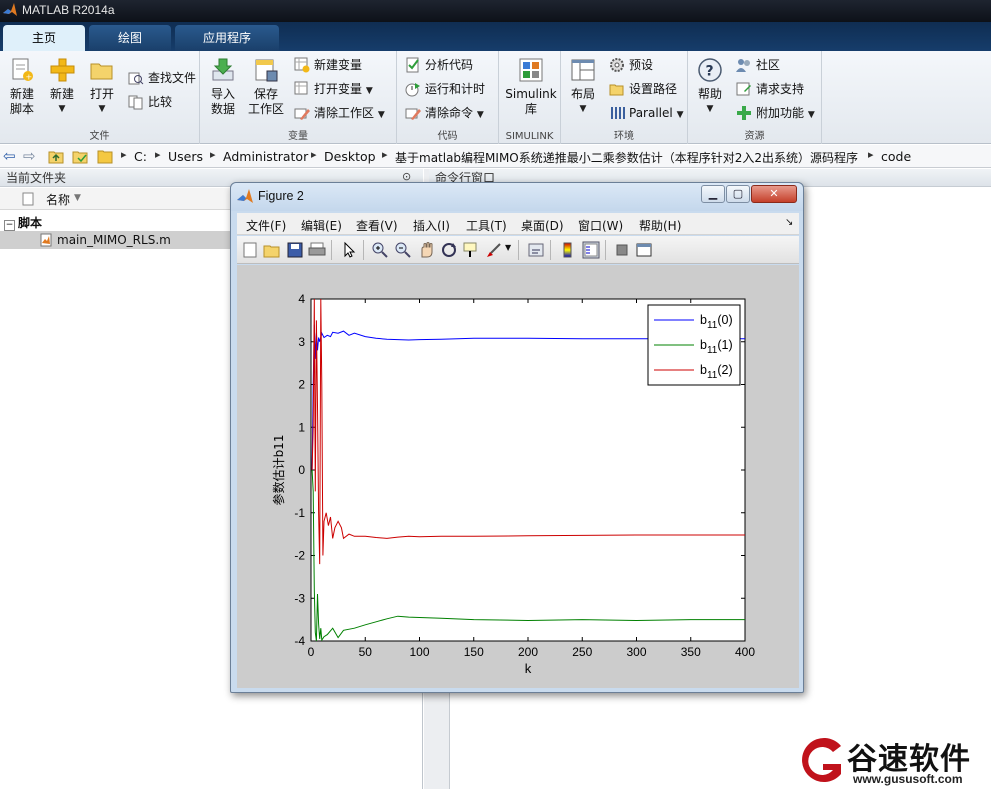  Describe the element at coordinates (908, 779) in the screenshot. I see `watermark-url: www.gususoft.com` at that location.